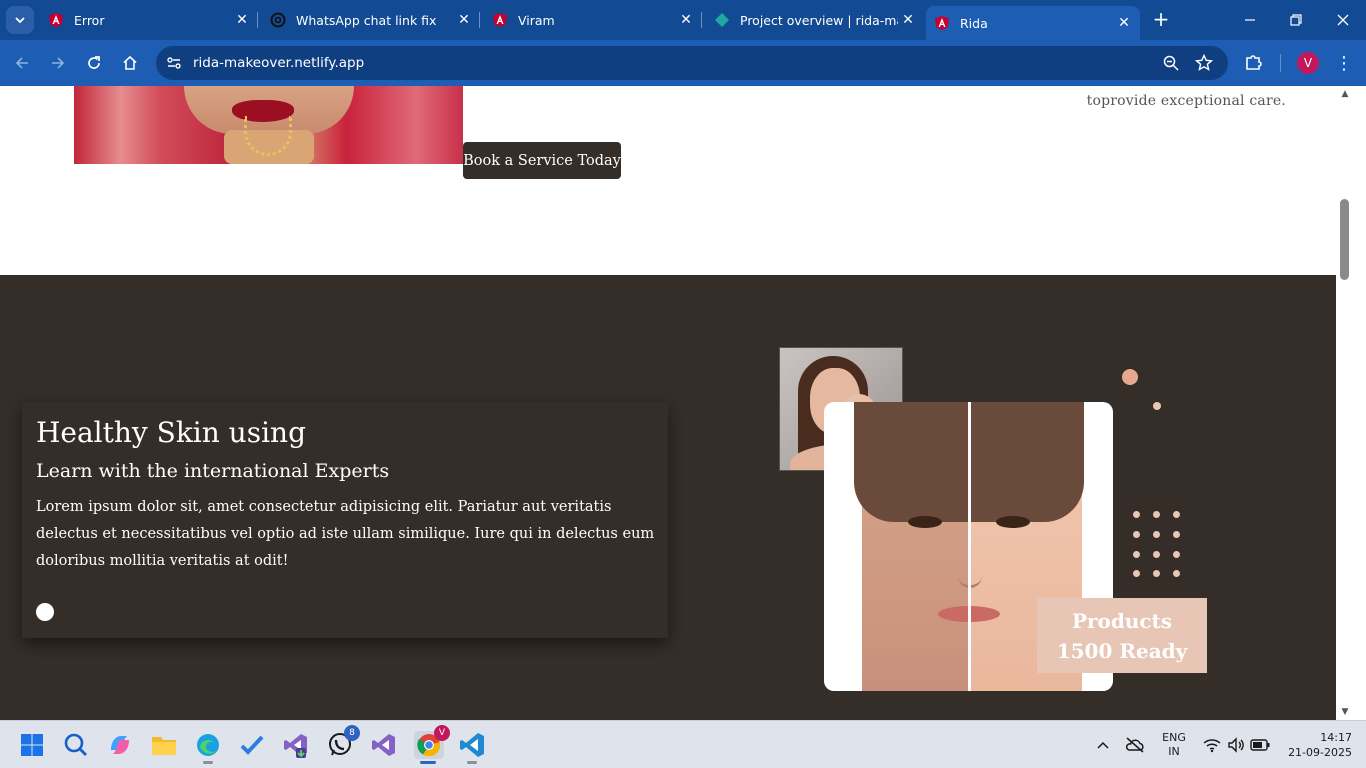  What do you see at coordinates (384, 745) in the screenshot?
I see `visual-studio-alt-icon` at bounding box center [384, 745].